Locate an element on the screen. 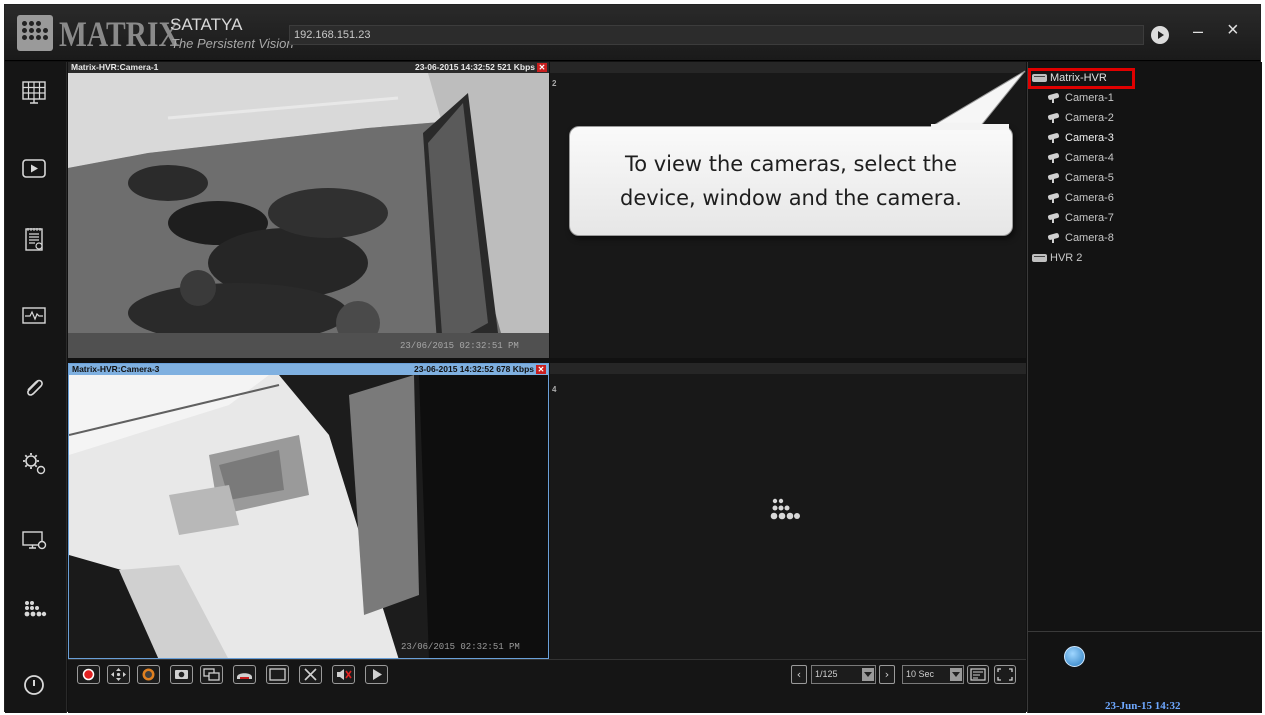 Image resolution: width=1265 pixels, height=715 pixels. left-navigation is located at coordinates (36, 387).